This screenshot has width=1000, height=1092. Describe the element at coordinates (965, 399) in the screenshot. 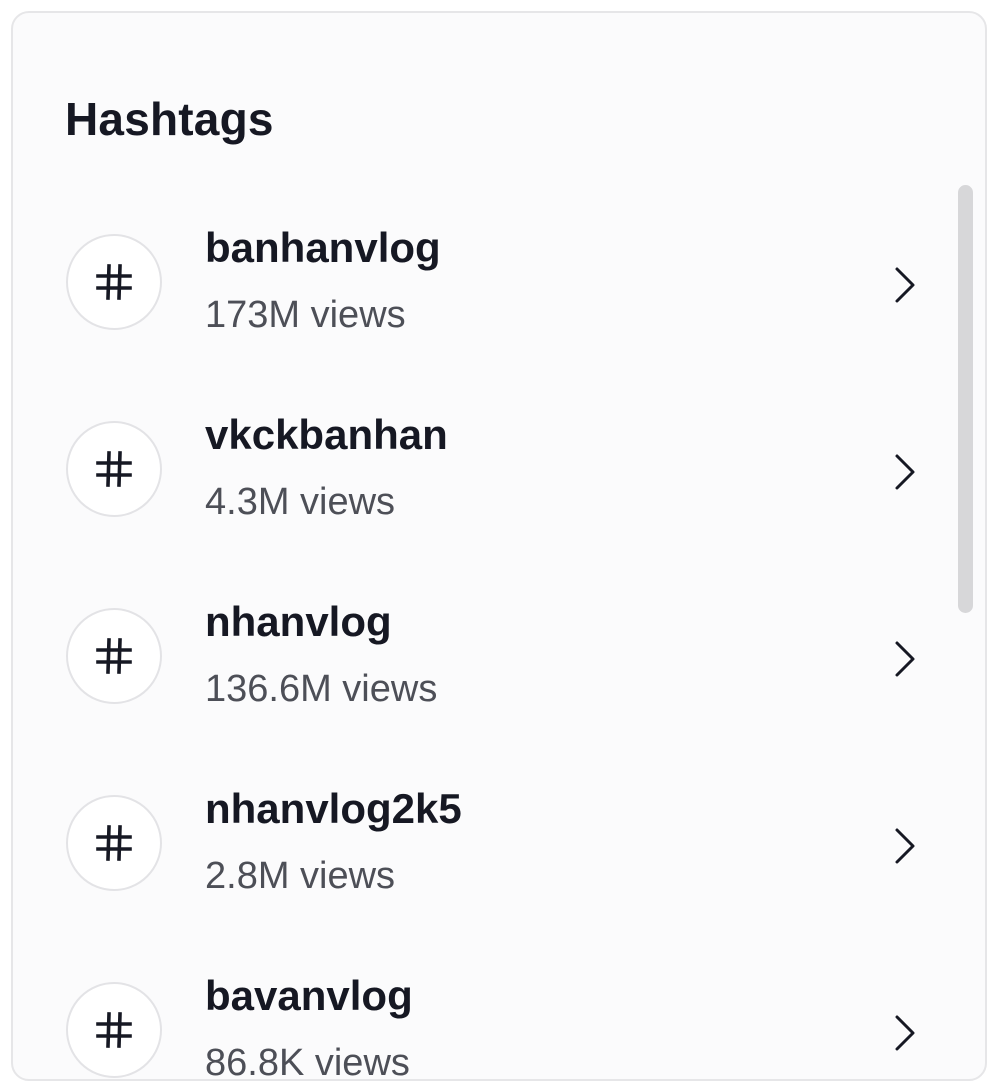

I see `scrollbar-thumb` at that location.